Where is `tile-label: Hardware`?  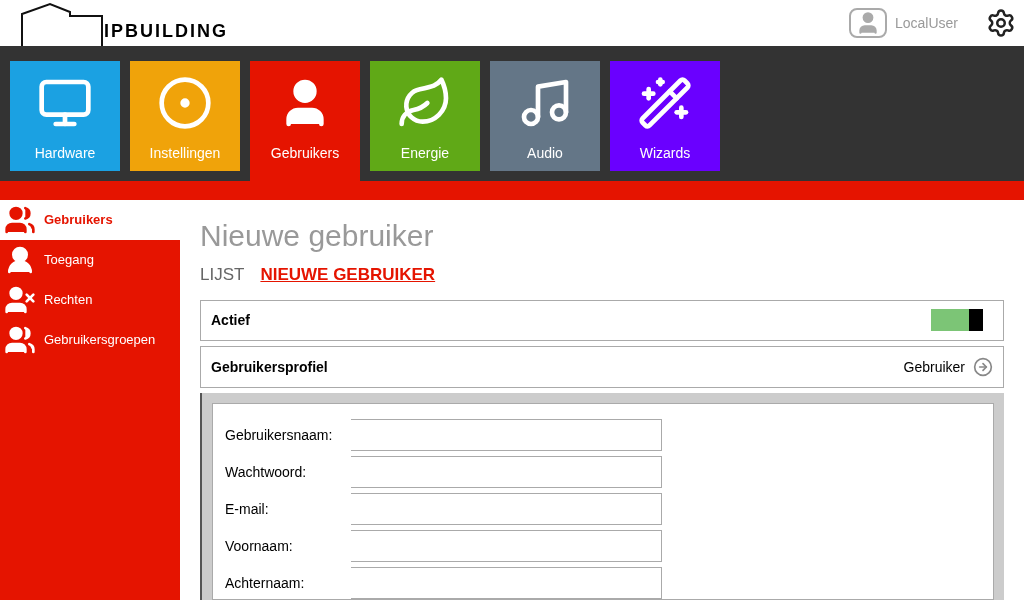 tile-label: Hardware is located at coordinates (65, 153).